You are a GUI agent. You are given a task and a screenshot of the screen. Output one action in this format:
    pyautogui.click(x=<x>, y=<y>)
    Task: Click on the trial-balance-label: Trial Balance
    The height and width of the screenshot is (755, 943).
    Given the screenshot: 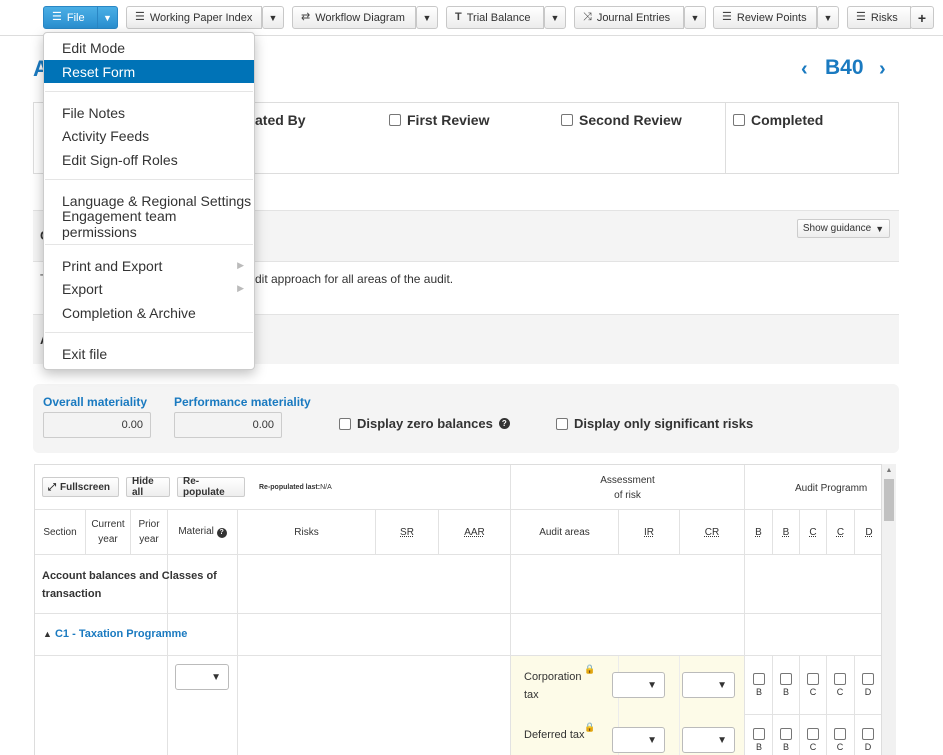 What is the action you would take?
    pyautogui.click(x=498, y=17)
    